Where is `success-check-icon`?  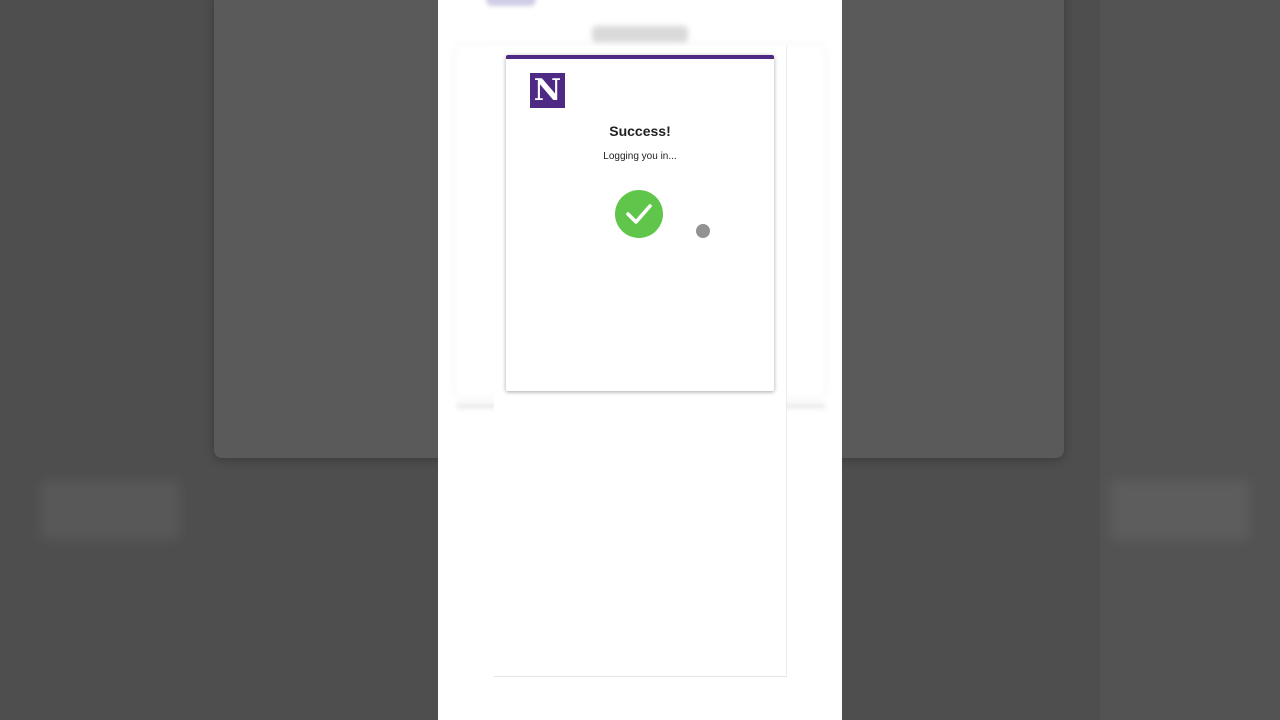
success-check-icon is located at coordinates (639, 214).